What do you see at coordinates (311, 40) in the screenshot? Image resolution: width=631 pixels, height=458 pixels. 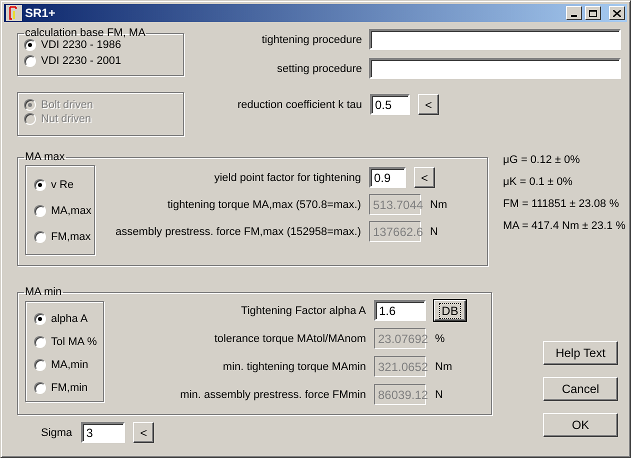 I see `field-label: tightening procedure` at bounding box center [311, 40].